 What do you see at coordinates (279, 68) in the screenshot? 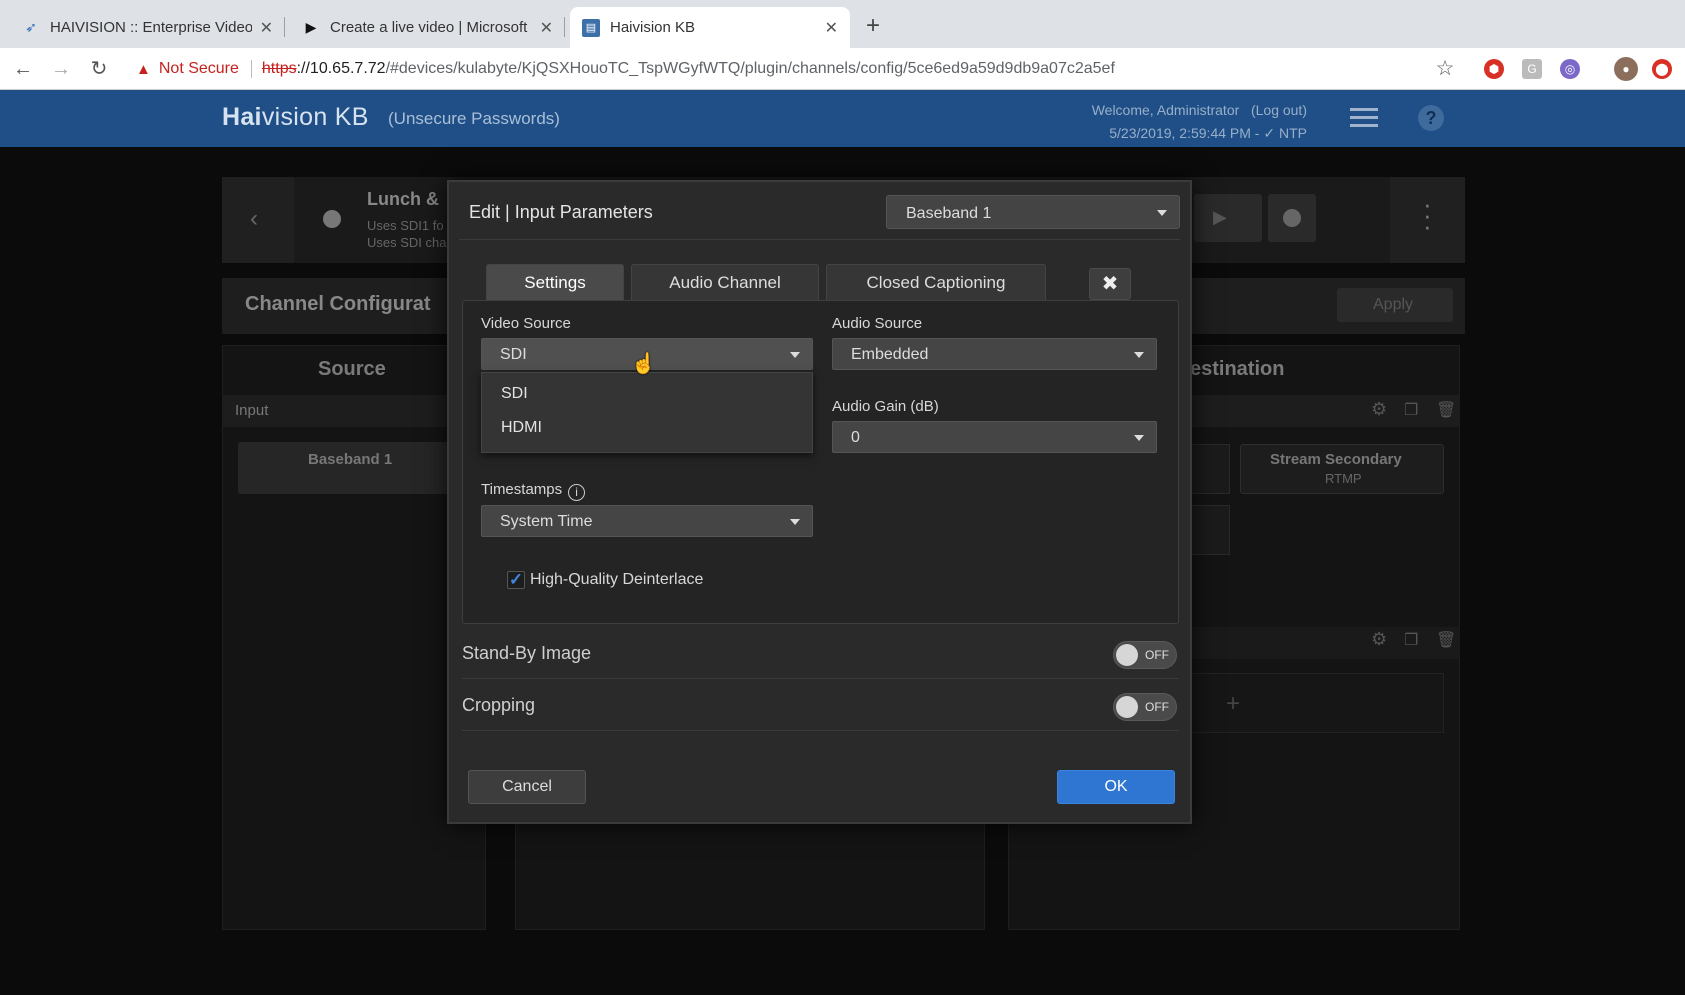
I see `url-scheme: https` at bounding box center [279, 68].